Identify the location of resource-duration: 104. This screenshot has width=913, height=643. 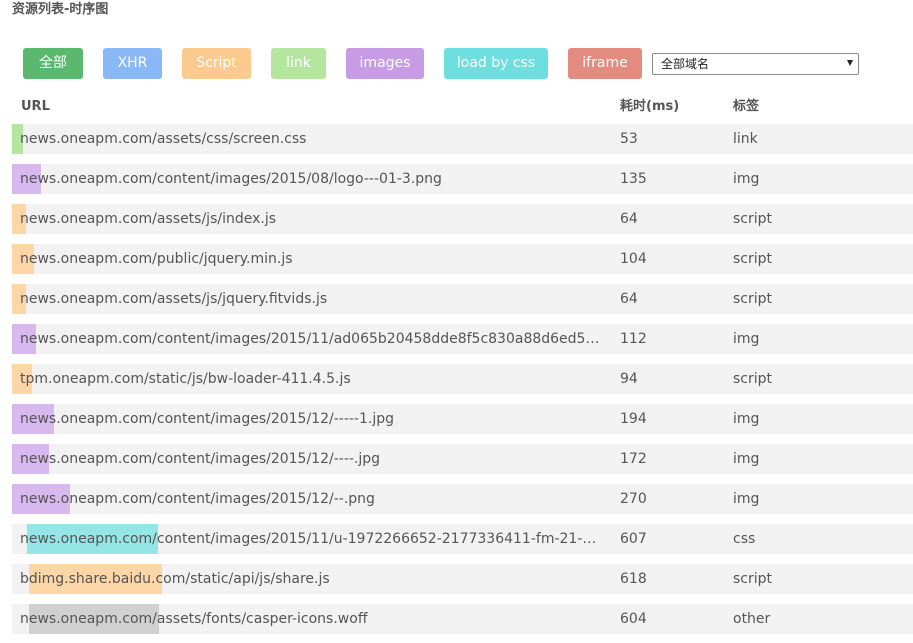
(633, 259).